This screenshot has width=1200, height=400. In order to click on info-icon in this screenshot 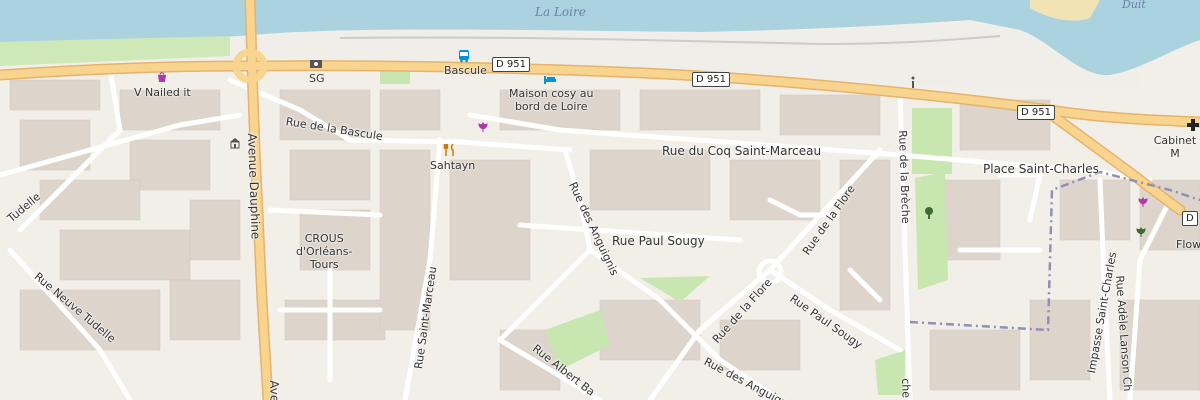, I will do `click(913, 82)`.